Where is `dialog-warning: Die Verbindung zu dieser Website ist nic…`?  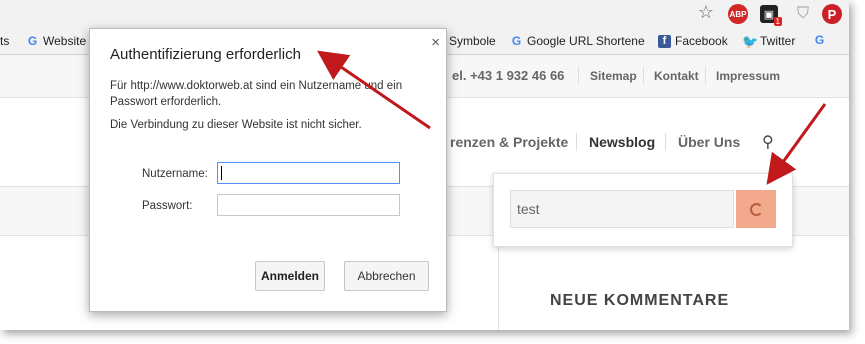
dialog-warning: Die Verbindung zu dieser Website ist nic… is located at coordinates (236, 125).